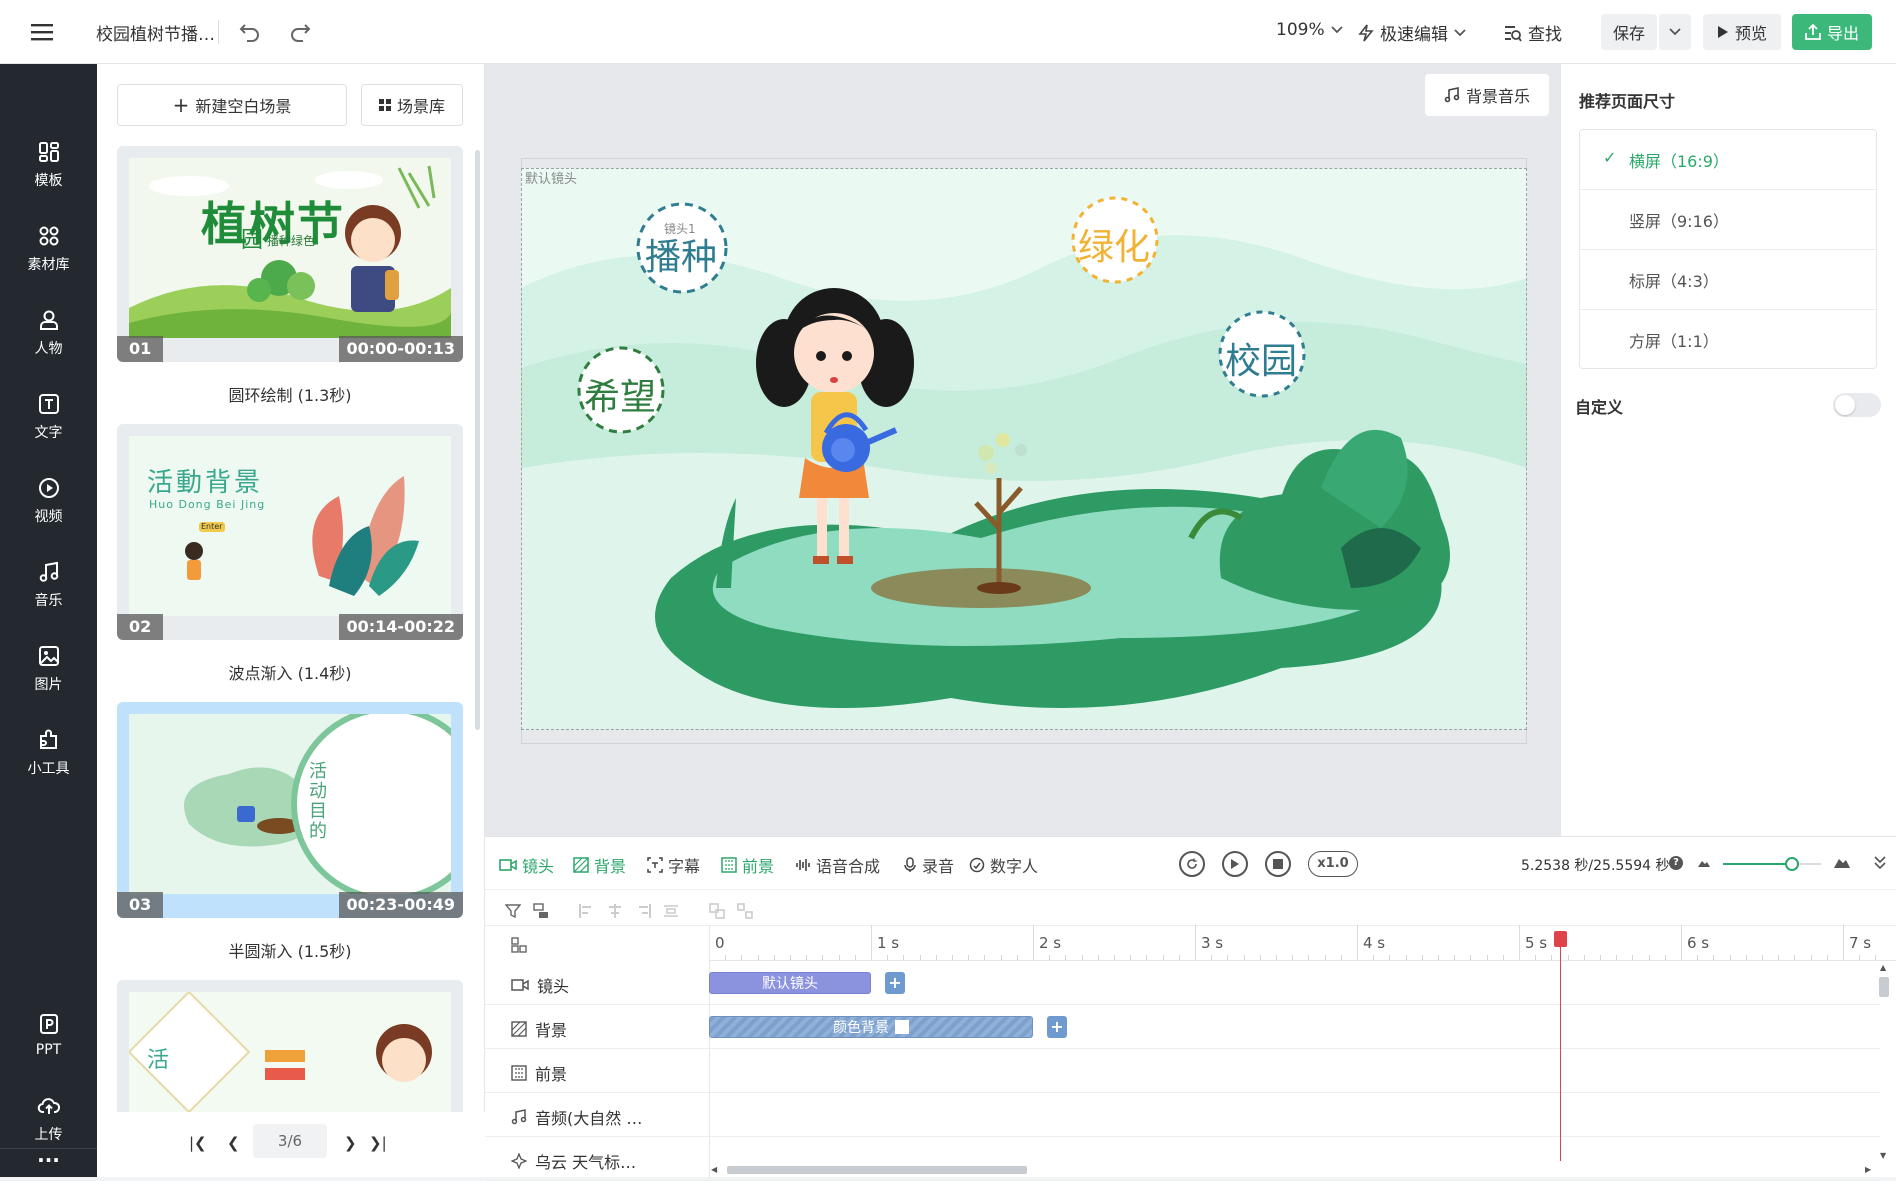  I want to click on replay-button, so click(1192, 864).